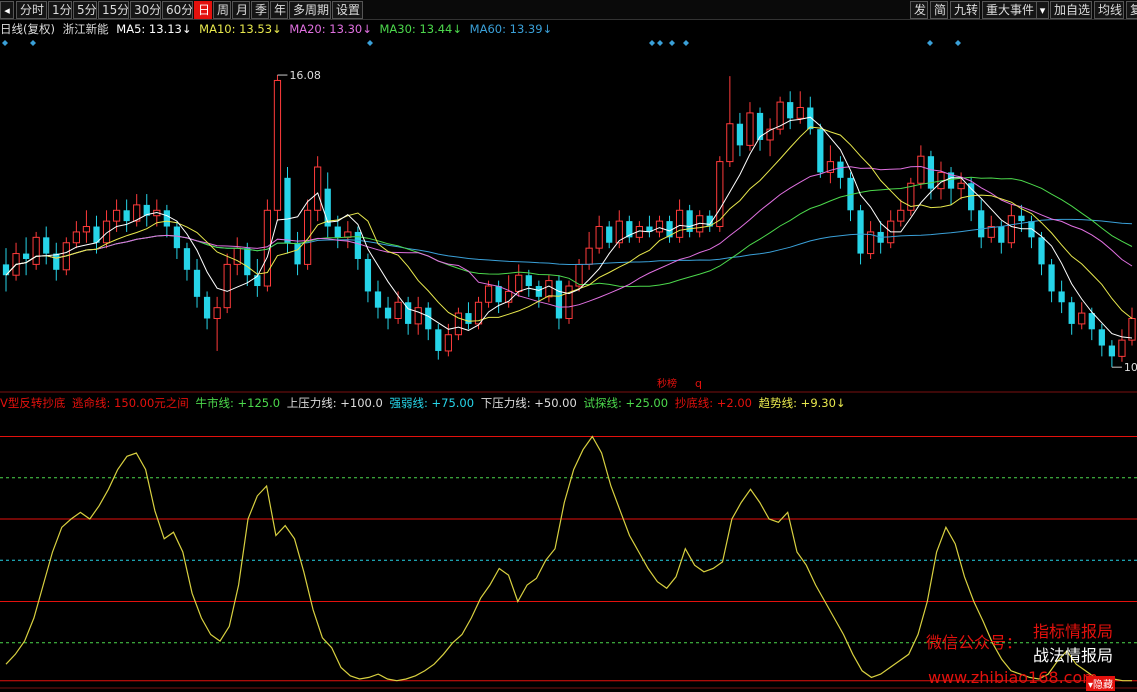  What do you see at coordinates (1071, 10) in the screenshot?
I see `toolbar-right-4: 加自选` at bounding box center [1071, 10].